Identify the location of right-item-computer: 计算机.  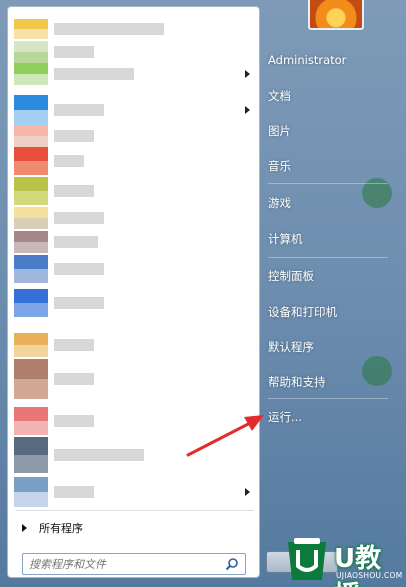
(285, 239).